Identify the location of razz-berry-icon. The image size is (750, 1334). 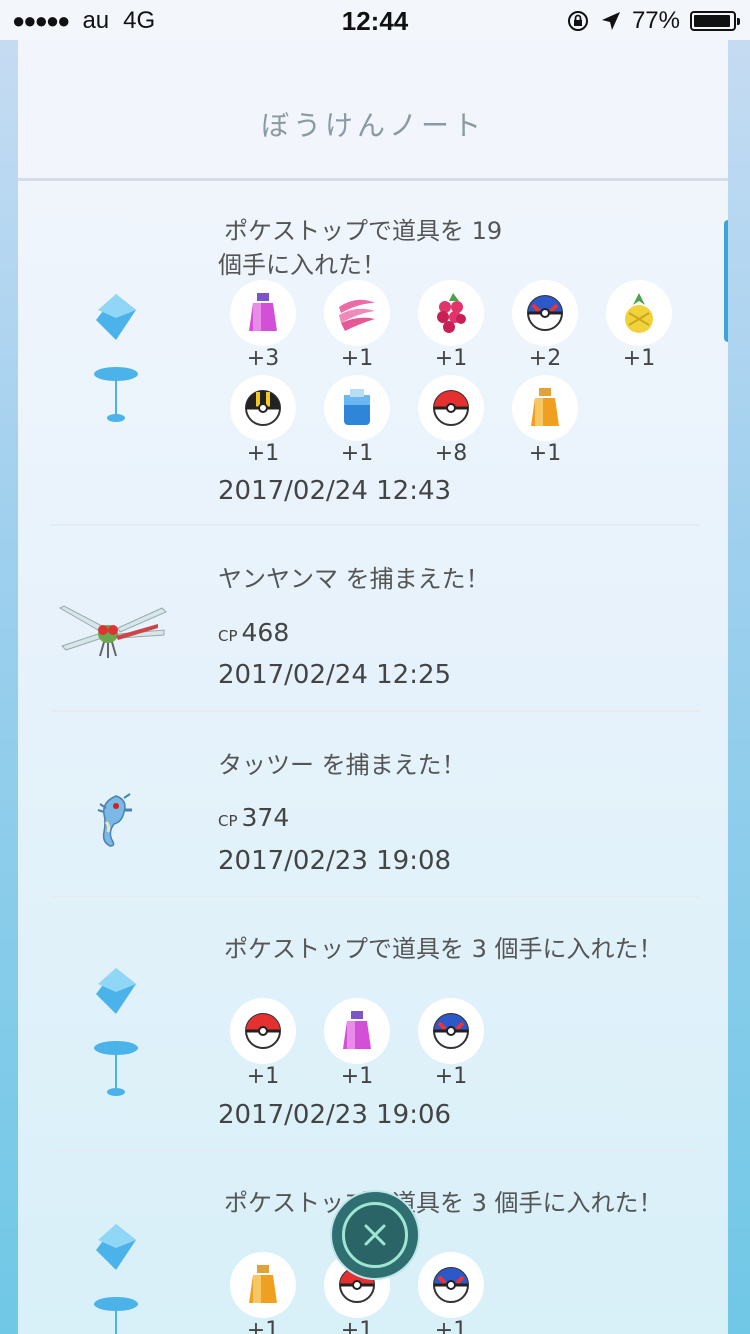
(451, 313).